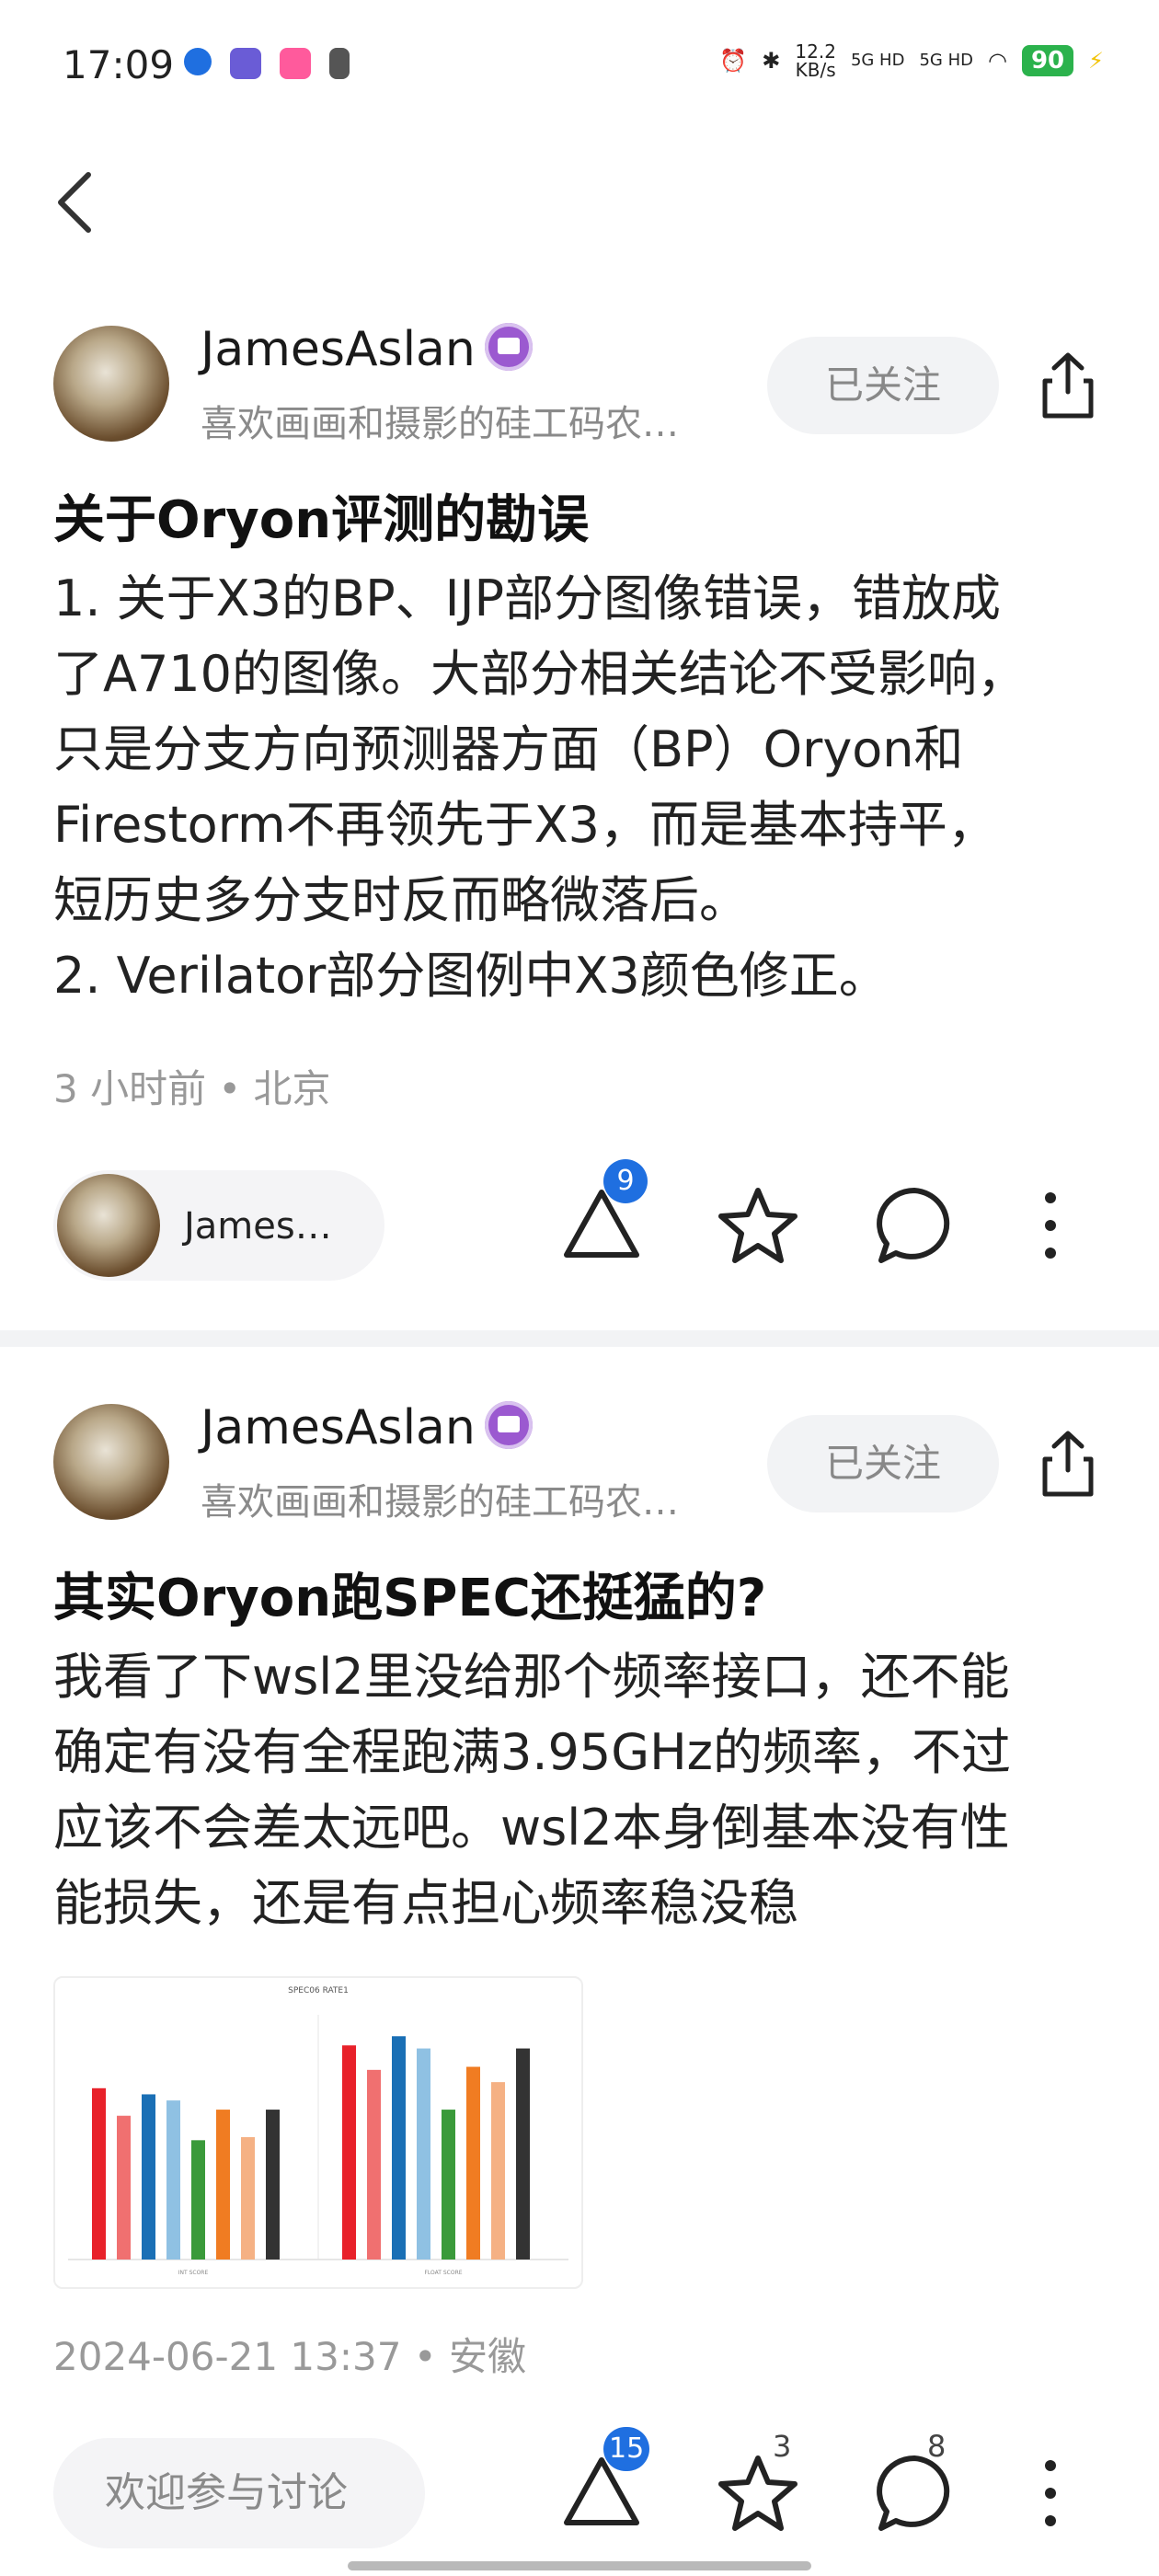 This screenshot has width=1159, height=2576. I want to click on notification-icons, so click(267, 63).